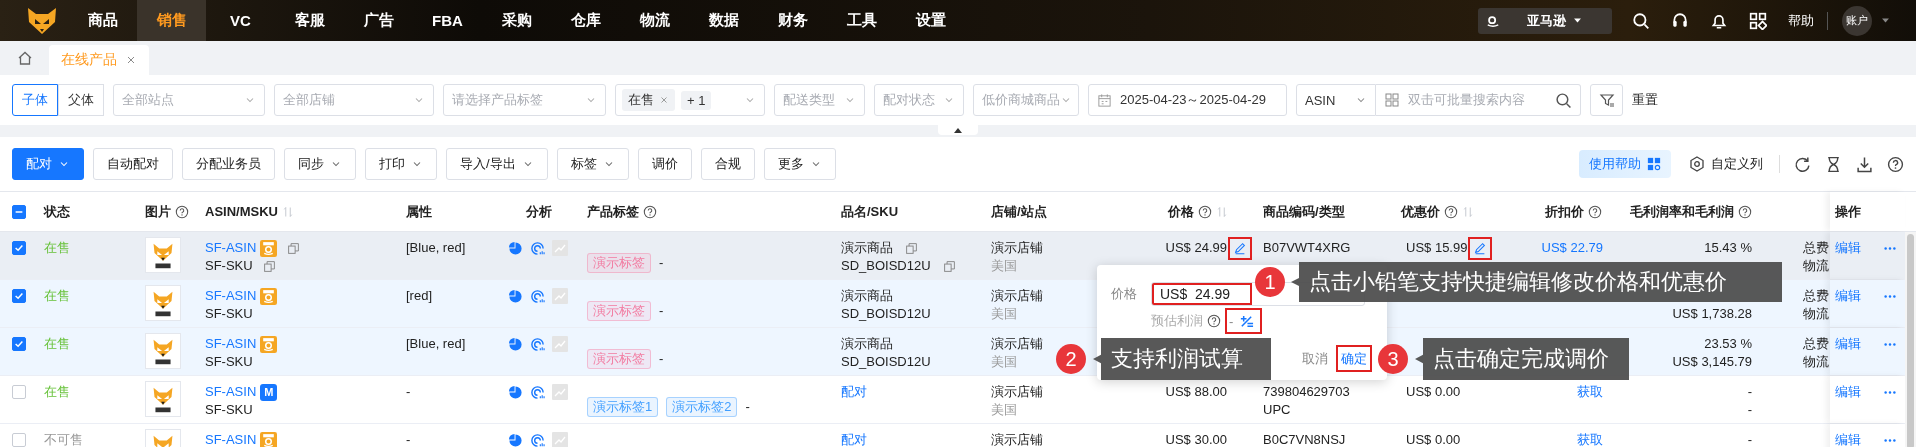  Describe the element at coordinates (228, 164) in the screenshot. I see `toolbar-button: 分配业务员` at that location.